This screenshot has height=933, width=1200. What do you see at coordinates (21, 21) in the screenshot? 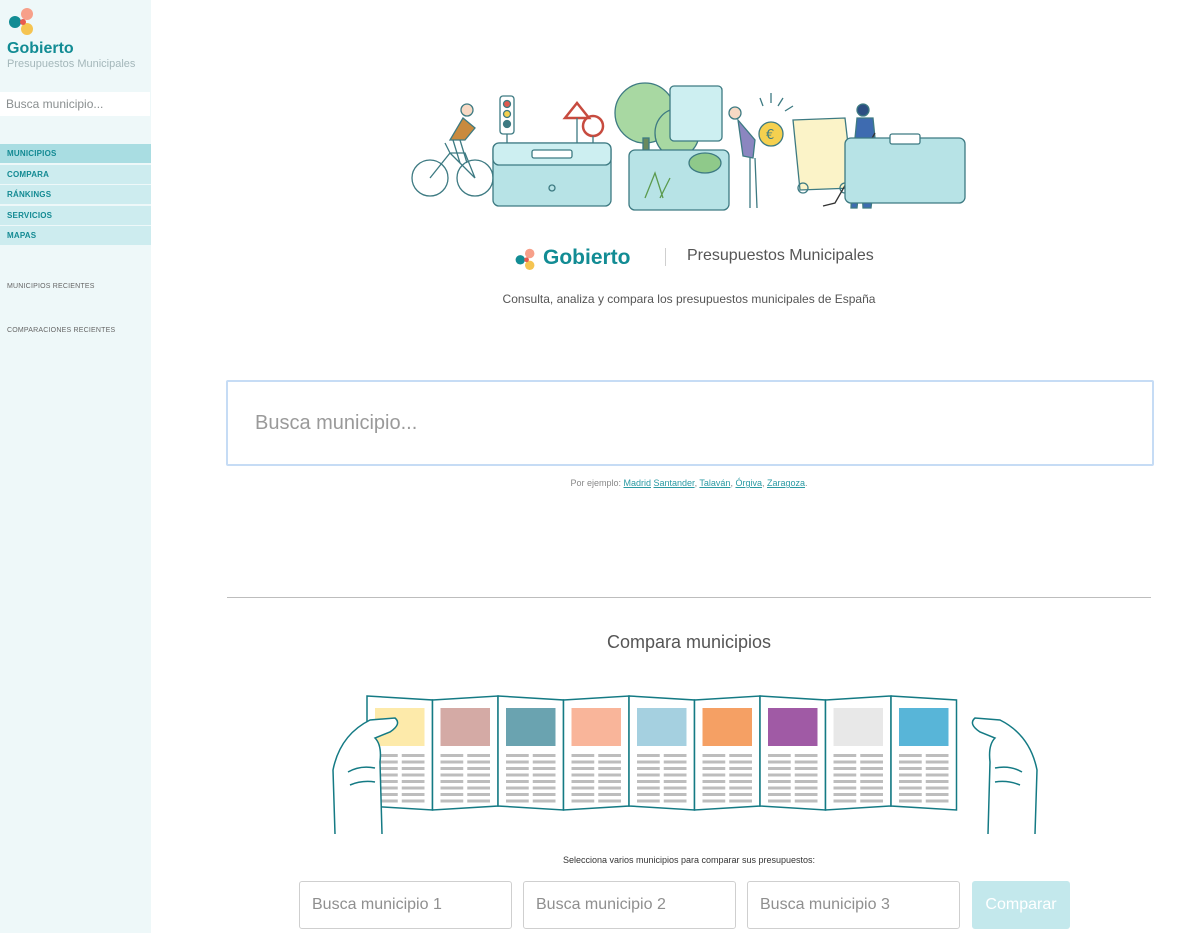
I see `gobierto-logo-icon` at bounding box center [21, 21].